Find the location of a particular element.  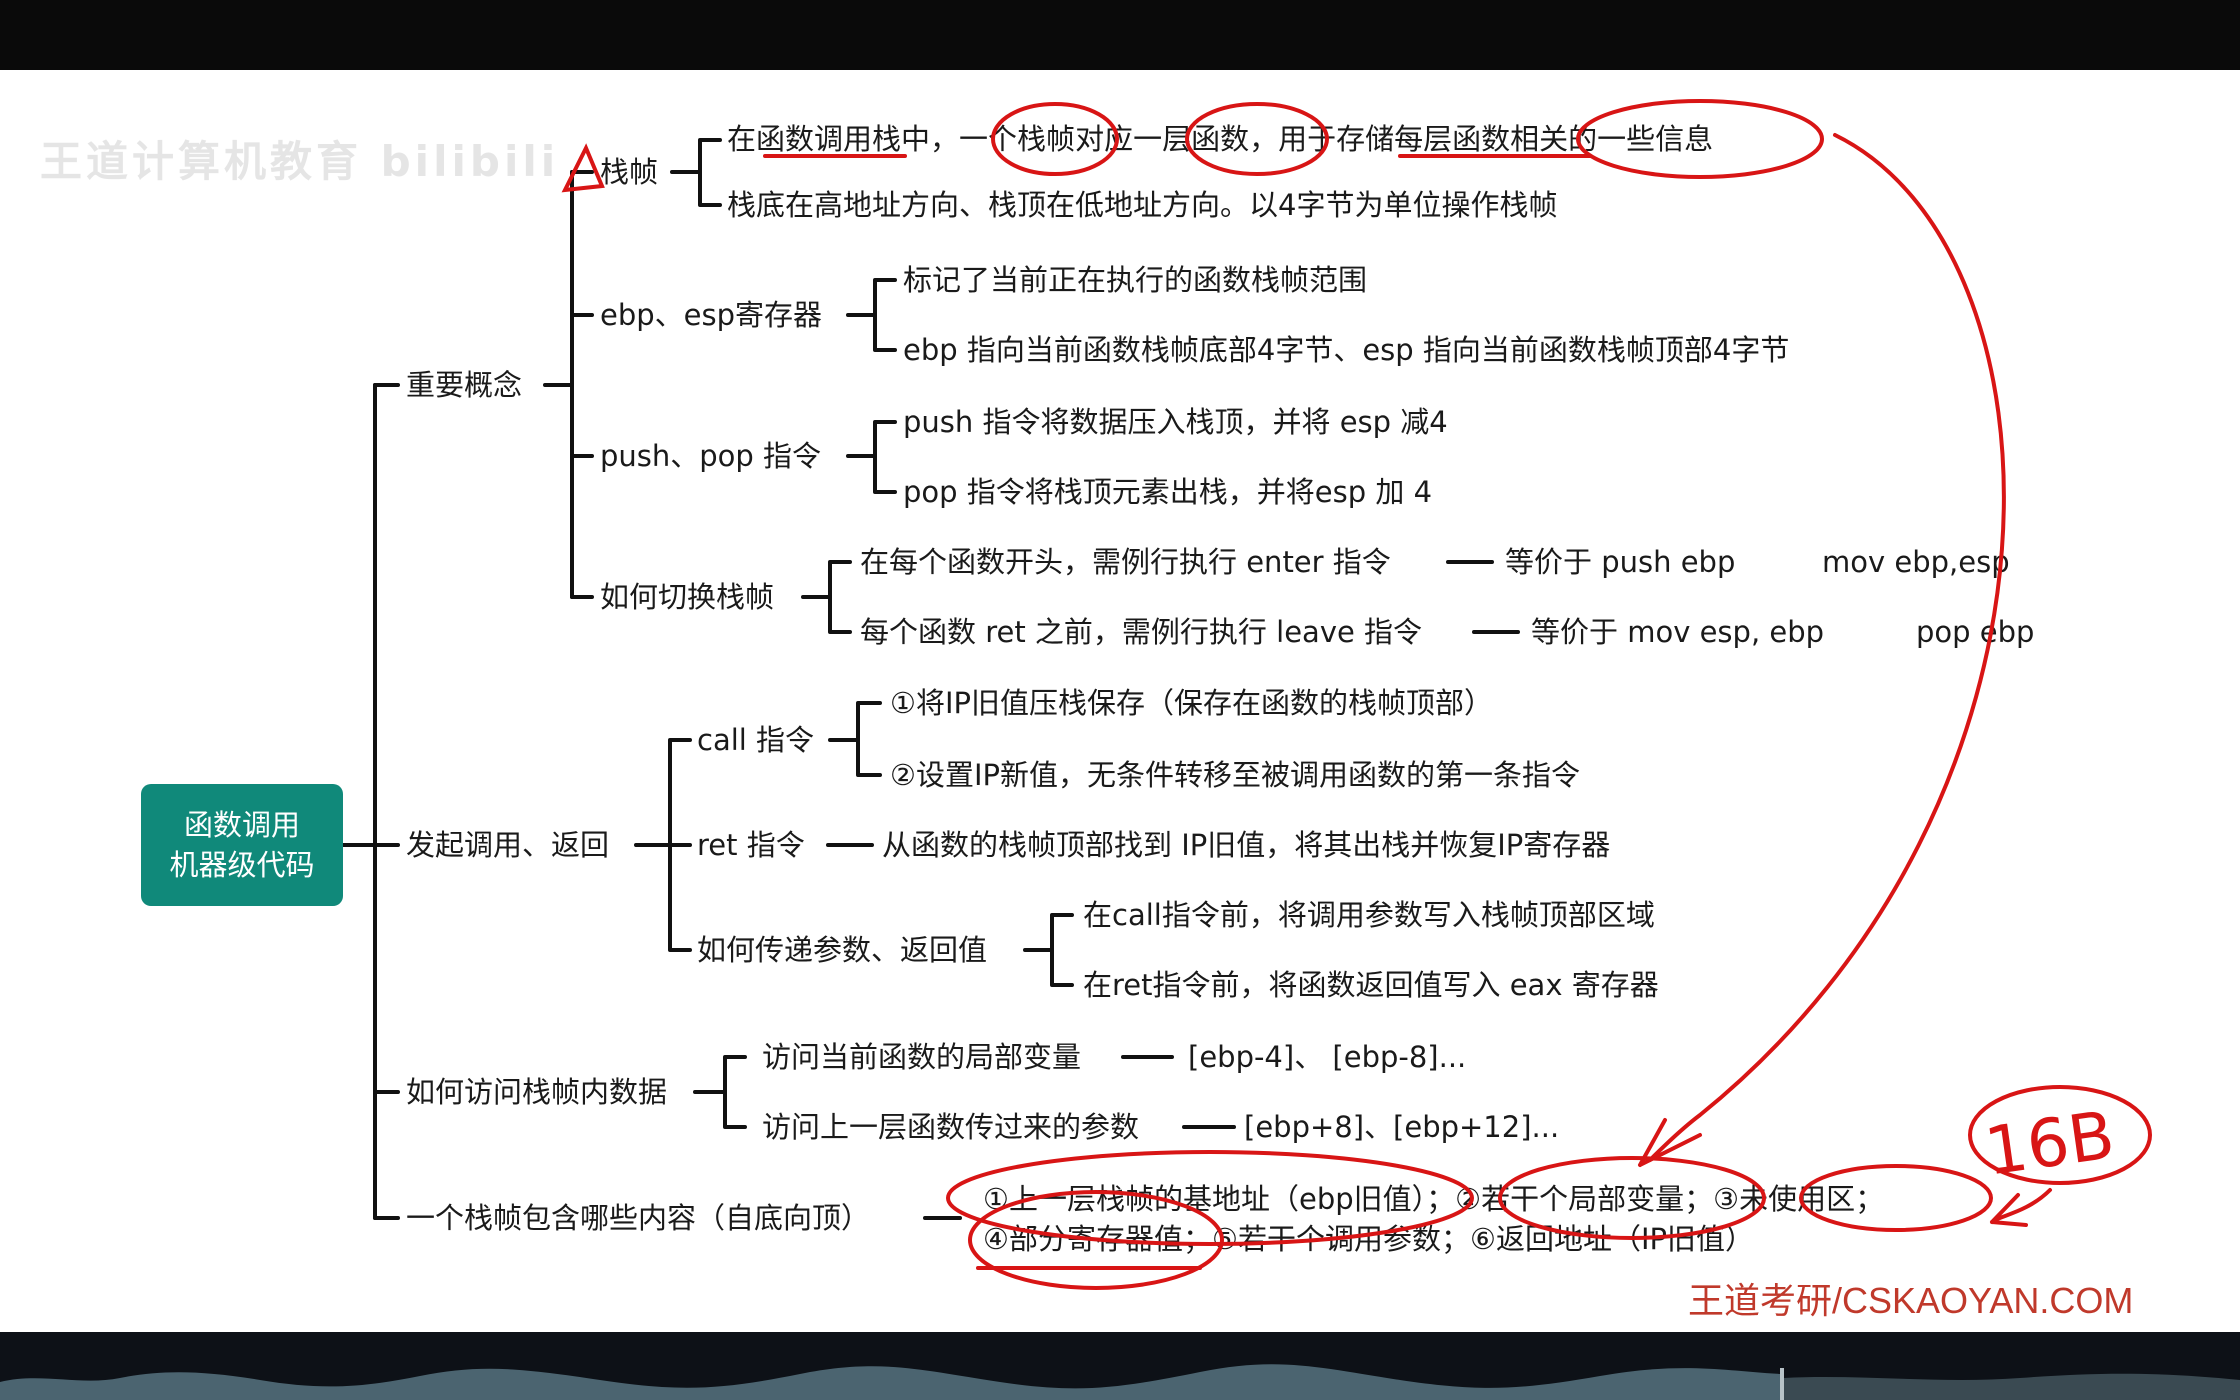

audio-waveform is located at coordinates (1120, 1382).